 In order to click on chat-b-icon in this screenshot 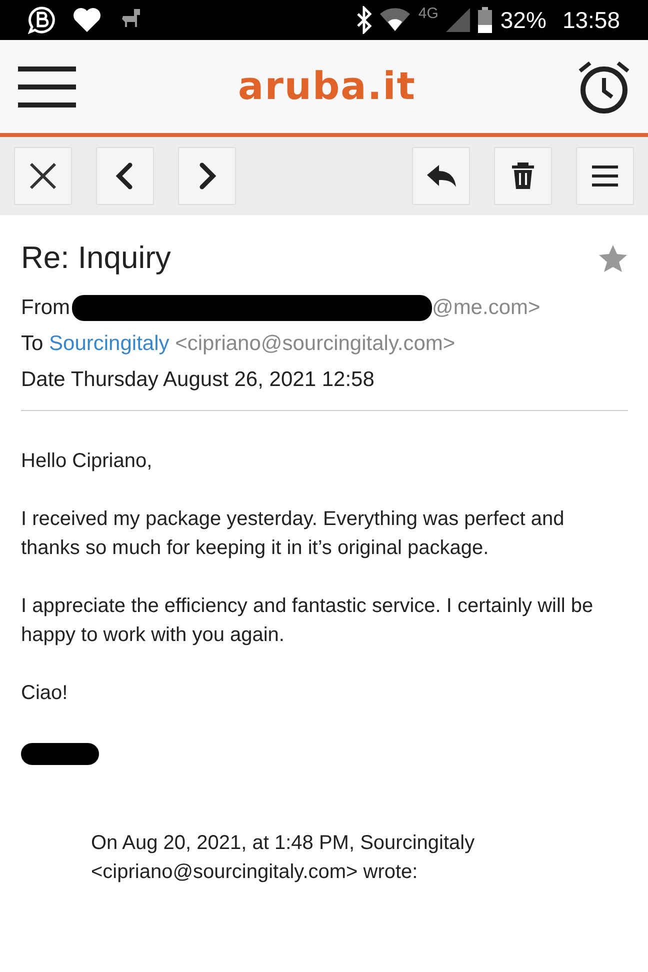, I will do `click(42, 20)`.